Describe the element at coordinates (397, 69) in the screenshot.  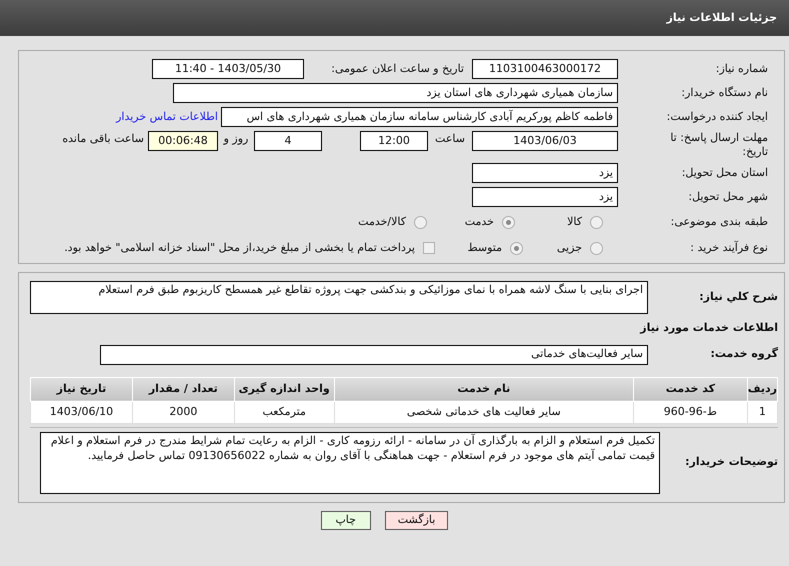
I see `field-label: تاریخ و ساعت اعلان عمومی:` at that location.